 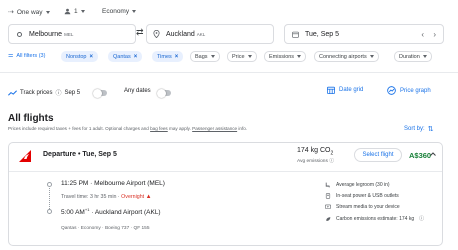 I want to click on sort-icon: ⇅, so click(x=430, y=129).